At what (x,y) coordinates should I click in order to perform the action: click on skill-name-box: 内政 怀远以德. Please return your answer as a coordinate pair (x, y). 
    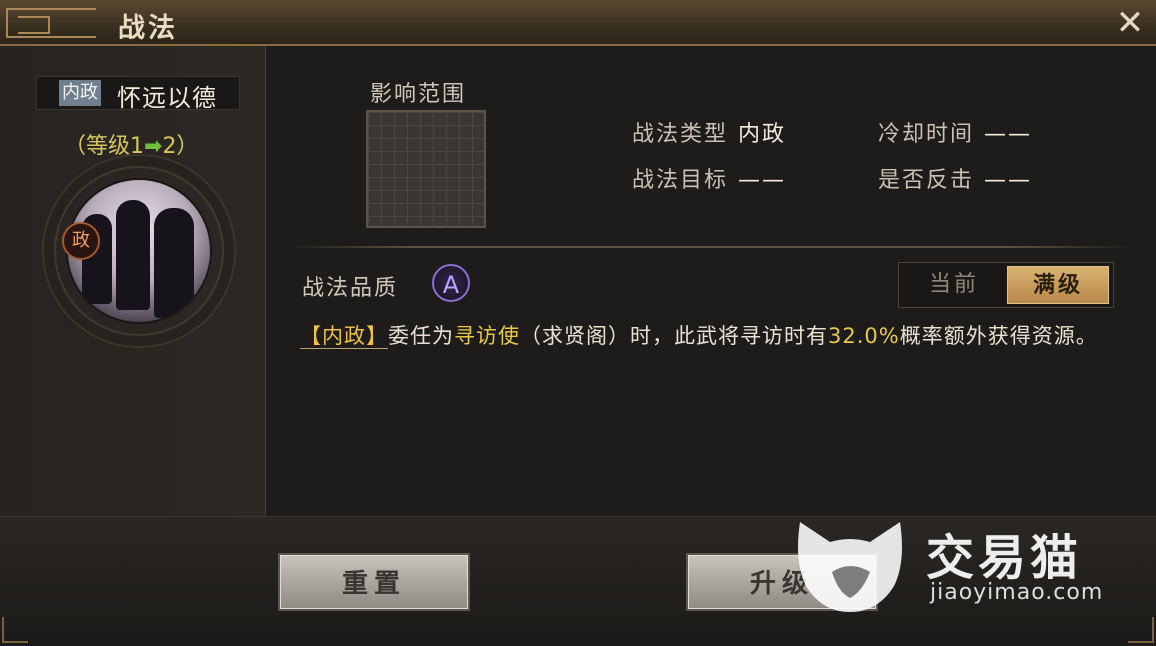
    Looking at the image, I should click on (138, 94).